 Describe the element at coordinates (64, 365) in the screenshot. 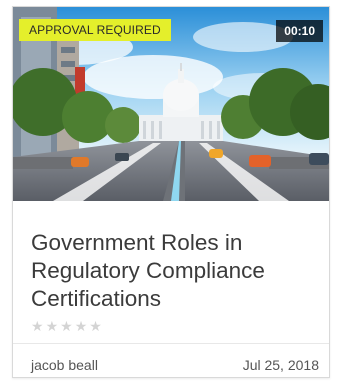

I see `author-name: jacob beall` at that location.